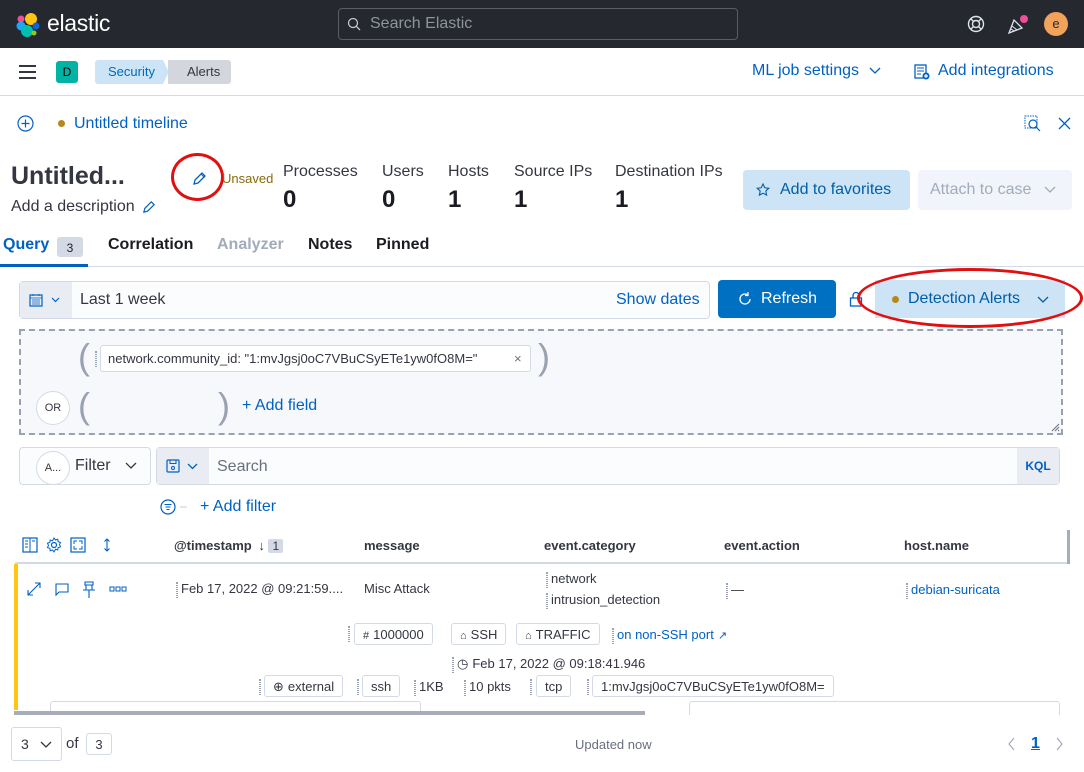 The image size is (1084, 772). What do you see at coordinates (131, 124) in the screenshot?
I see `timeline-tab-title: Untitled timeline` at bounding box center [131, 124].